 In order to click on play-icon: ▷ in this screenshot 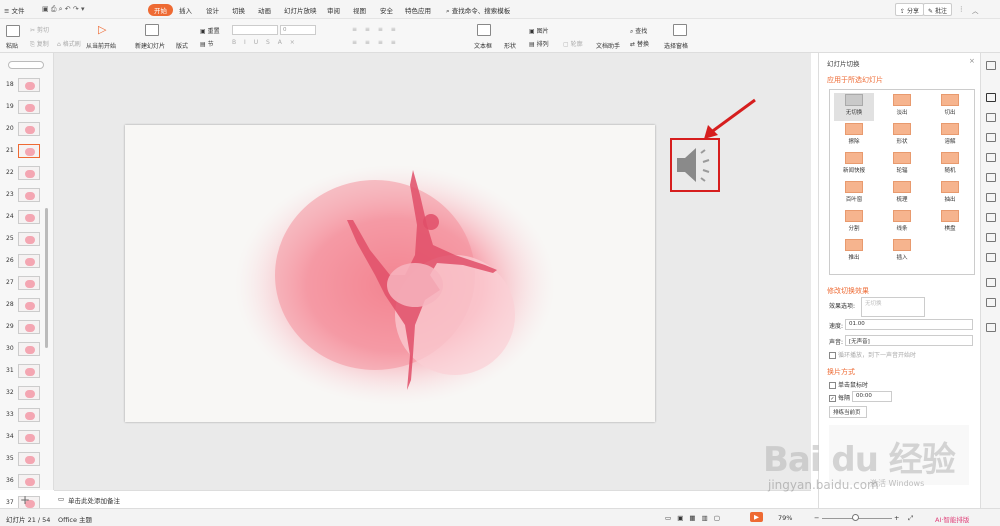, I will do `click(102, 29)`.